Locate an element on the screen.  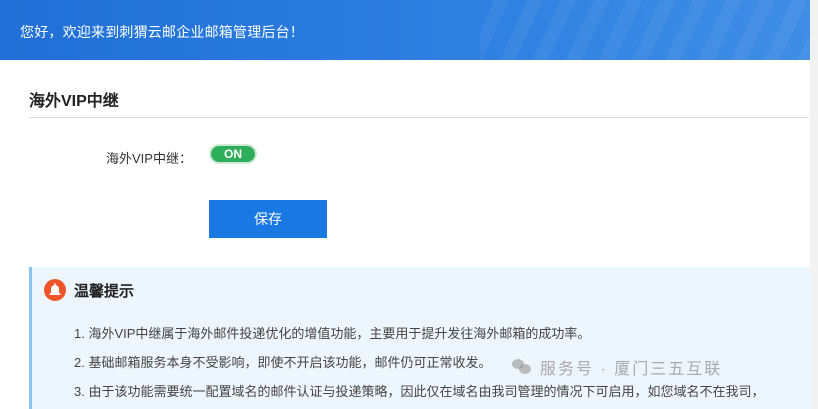
toggle-state-text: ON is located at coordinates (233, 154).